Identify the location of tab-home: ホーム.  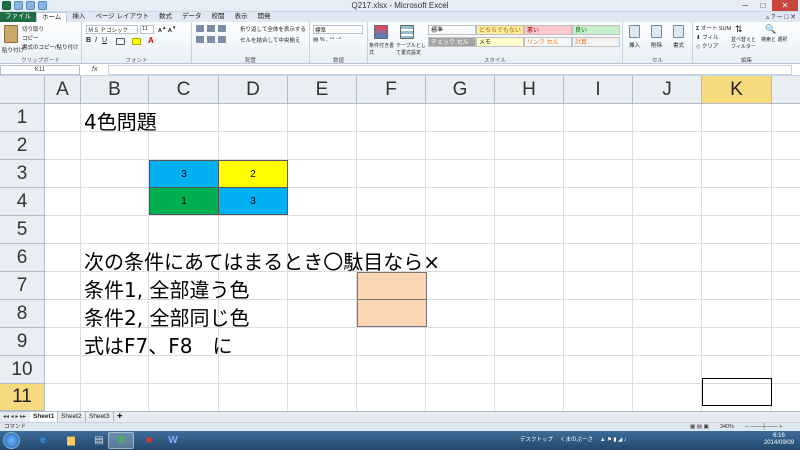
(52, 17).